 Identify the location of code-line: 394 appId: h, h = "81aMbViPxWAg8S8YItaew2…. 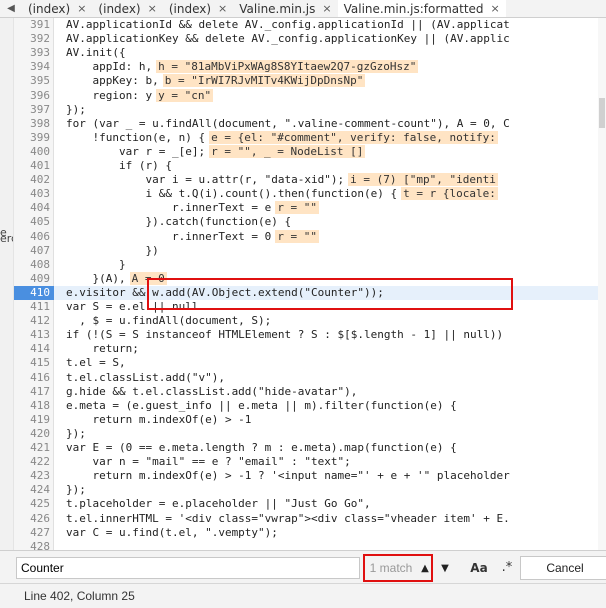
(310, 67).